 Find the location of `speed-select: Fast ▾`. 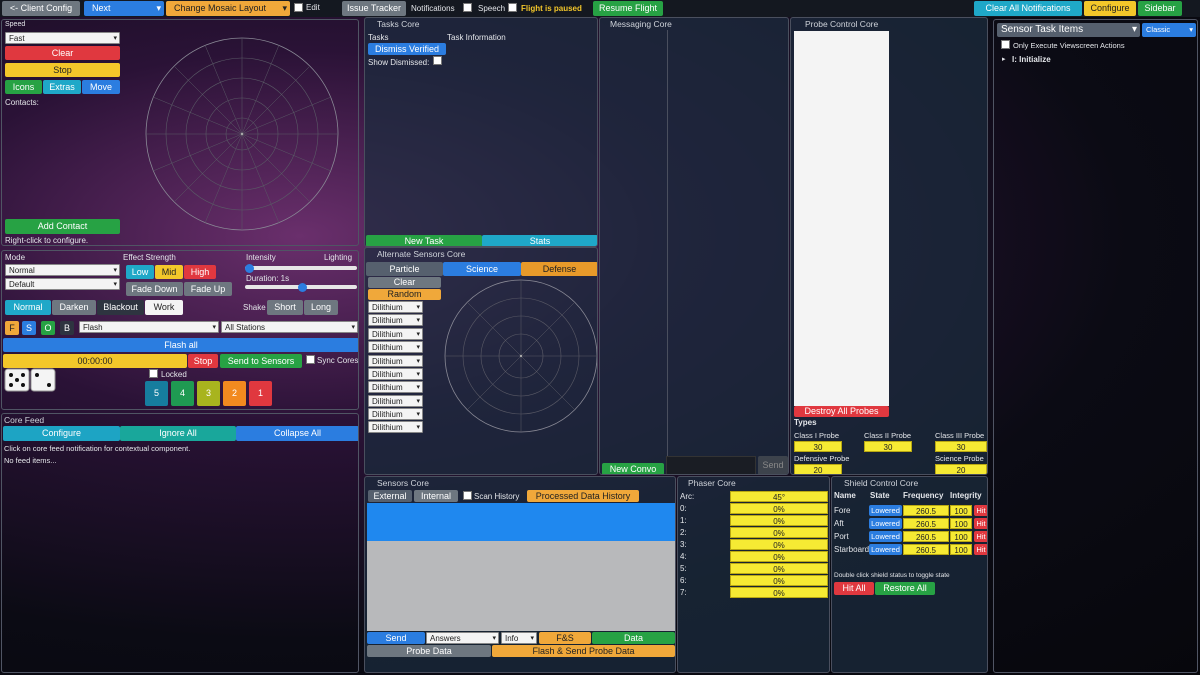

speed-select: Fast ▾ is located at coordinates (62, 38).